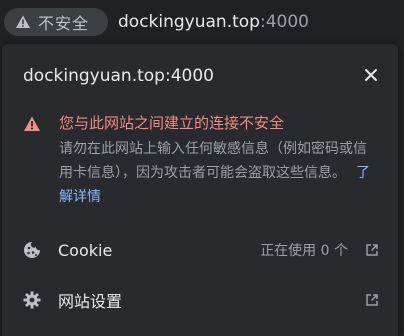 The width and height of the screenshot is (404, 336). What do you see at coordinates (189, 22) in the screenshot?
I see `url-host: dockingyuan.top` at bounding box center [189, 22].